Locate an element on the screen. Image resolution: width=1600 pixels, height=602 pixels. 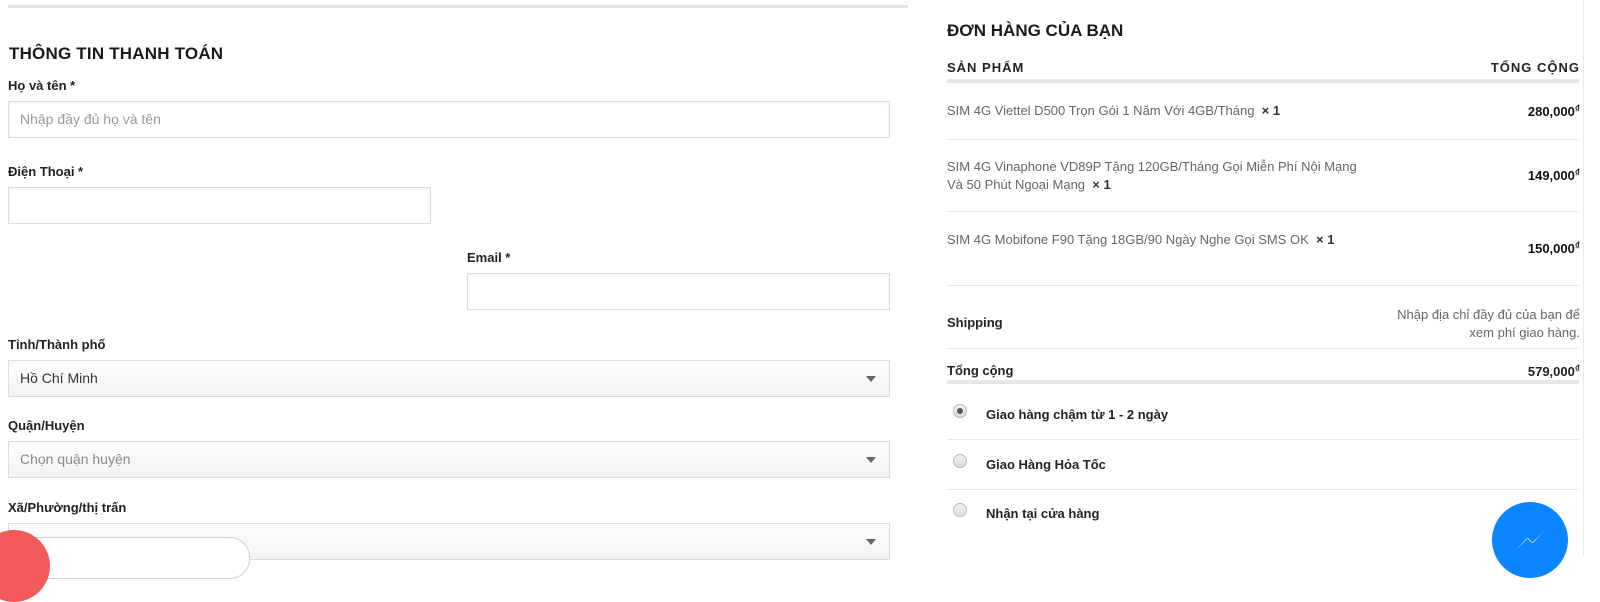
total-label: Tổng cộng is located at coordinates (980, 370).